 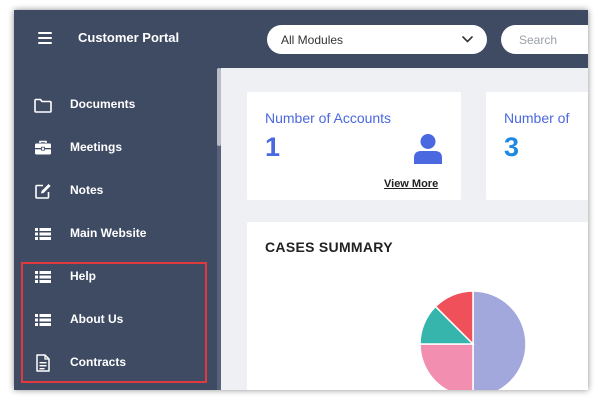 I want to click on sidebar-item-about-us: About Us, so click(x=114, y=320).